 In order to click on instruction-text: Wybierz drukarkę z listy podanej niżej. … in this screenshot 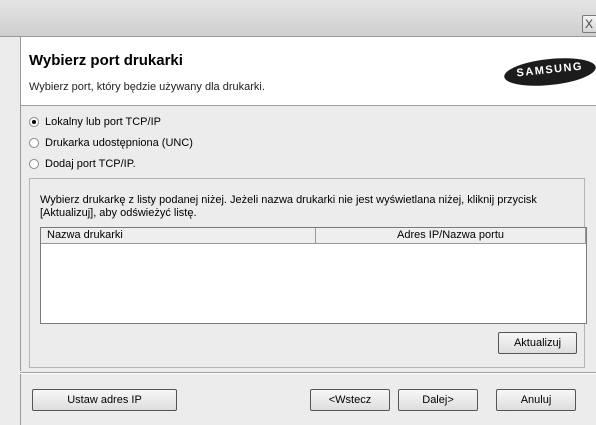, I will do `click(310, 207)`.